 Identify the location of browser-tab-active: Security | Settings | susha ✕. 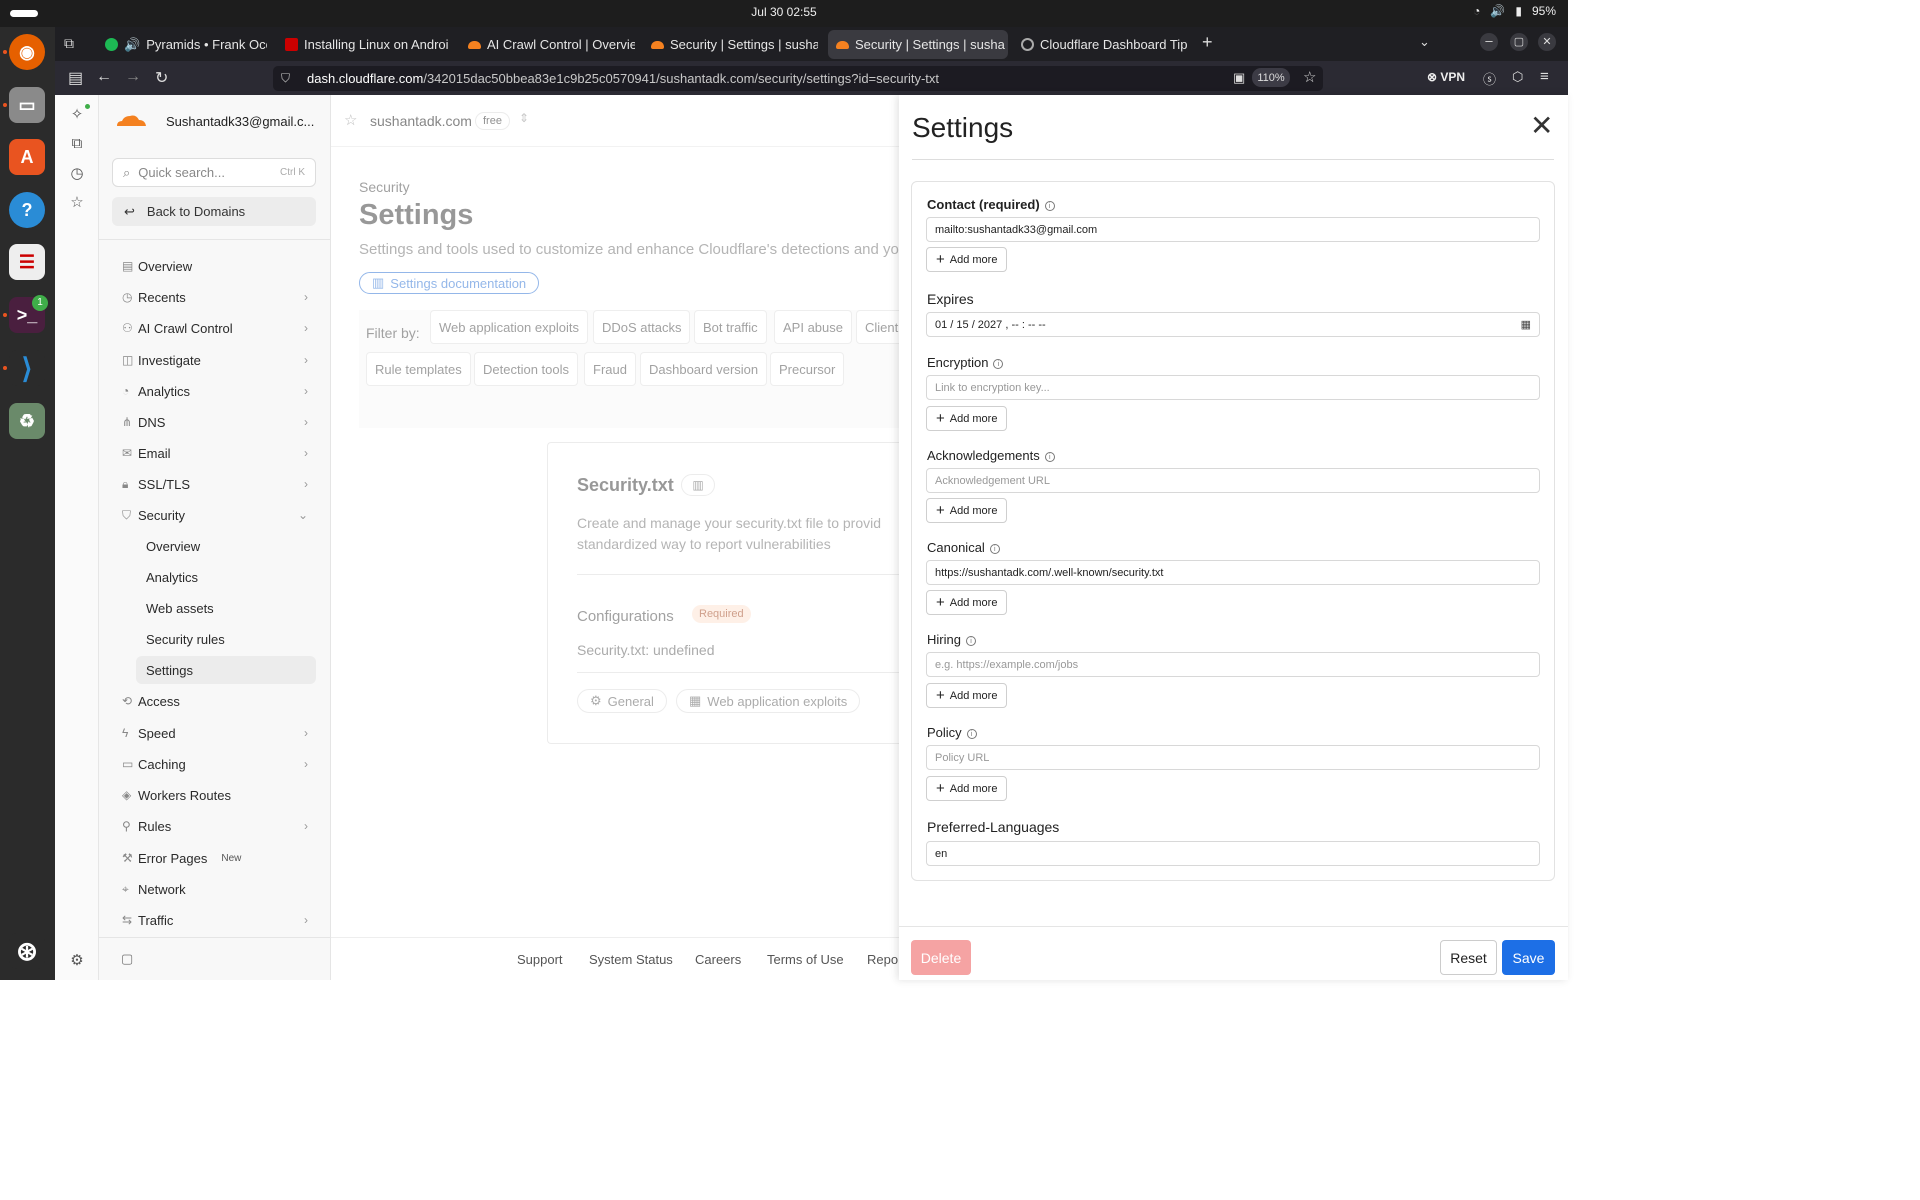
(918, 44).